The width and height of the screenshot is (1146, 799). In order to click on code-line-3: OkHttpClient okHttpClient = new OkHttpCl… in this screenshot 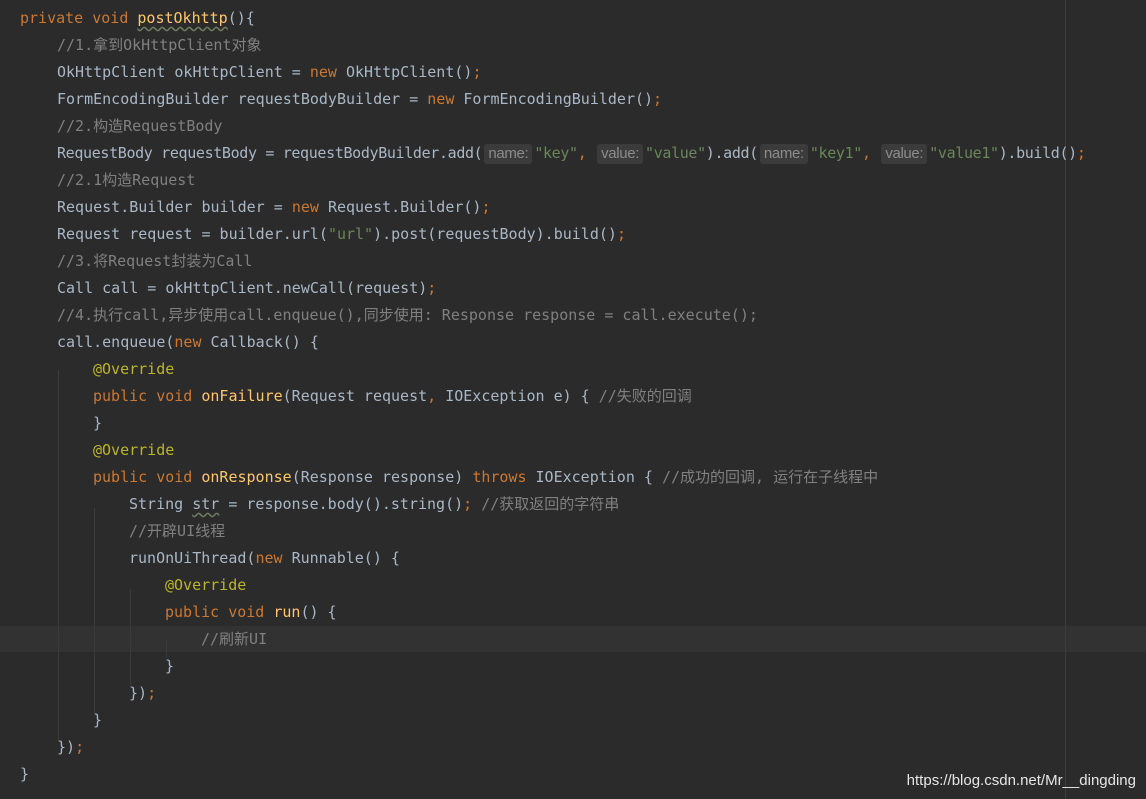, I will do `click(269, 72)`.